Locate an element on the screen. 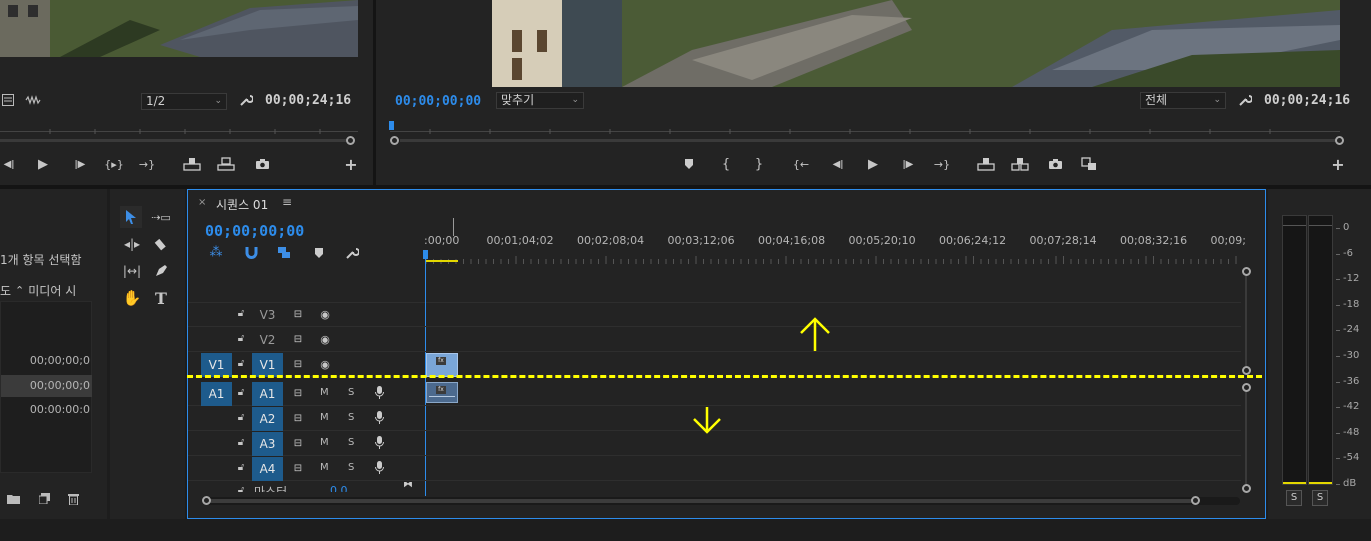  master-bowtie-icon: ⧓ is located at coordinates (408, 486).